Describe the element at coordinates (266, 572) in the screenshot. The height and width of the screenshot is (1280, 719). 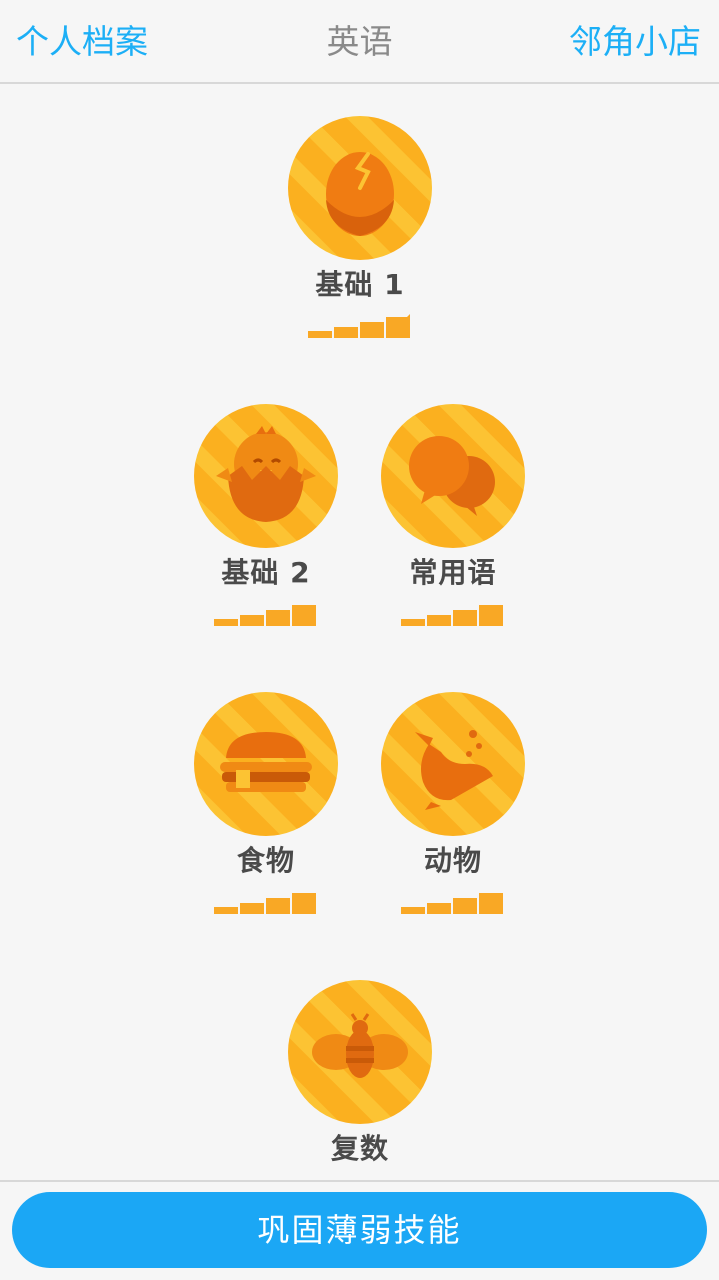
I see `skill-label: 基础 2` at that location.